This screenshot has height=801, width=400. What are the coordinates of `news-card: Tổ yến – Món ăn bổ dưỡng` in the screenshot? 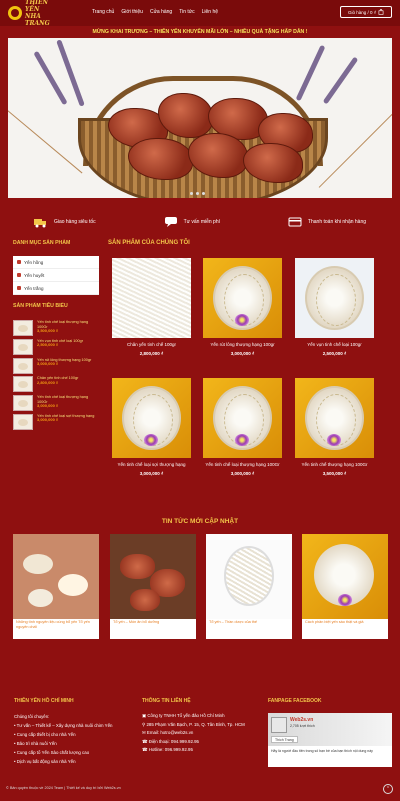 It's located at (153, 586).